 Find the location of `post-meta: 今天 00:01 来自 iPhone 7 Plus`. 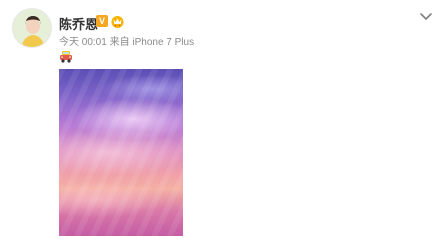

post-meta: 今天 00:01 来自 iPhone 7 Plus is located at coordinates (126, 40).